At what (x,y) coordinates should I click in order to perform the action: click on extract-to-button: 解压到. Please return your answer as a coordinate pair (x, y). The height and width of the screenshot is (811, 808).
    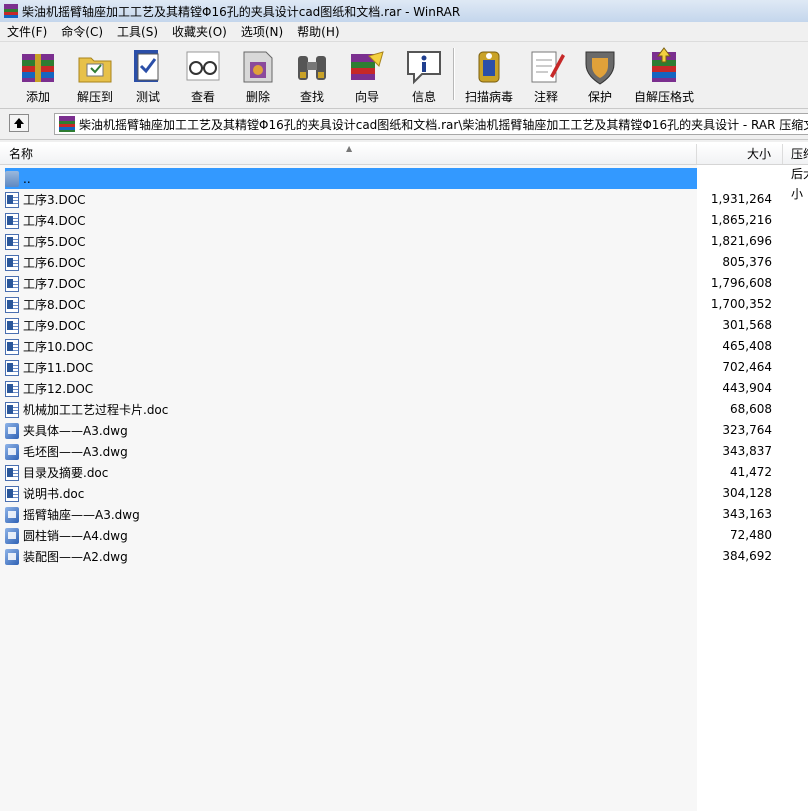
    Looking at the image, I should click on (95, 74).